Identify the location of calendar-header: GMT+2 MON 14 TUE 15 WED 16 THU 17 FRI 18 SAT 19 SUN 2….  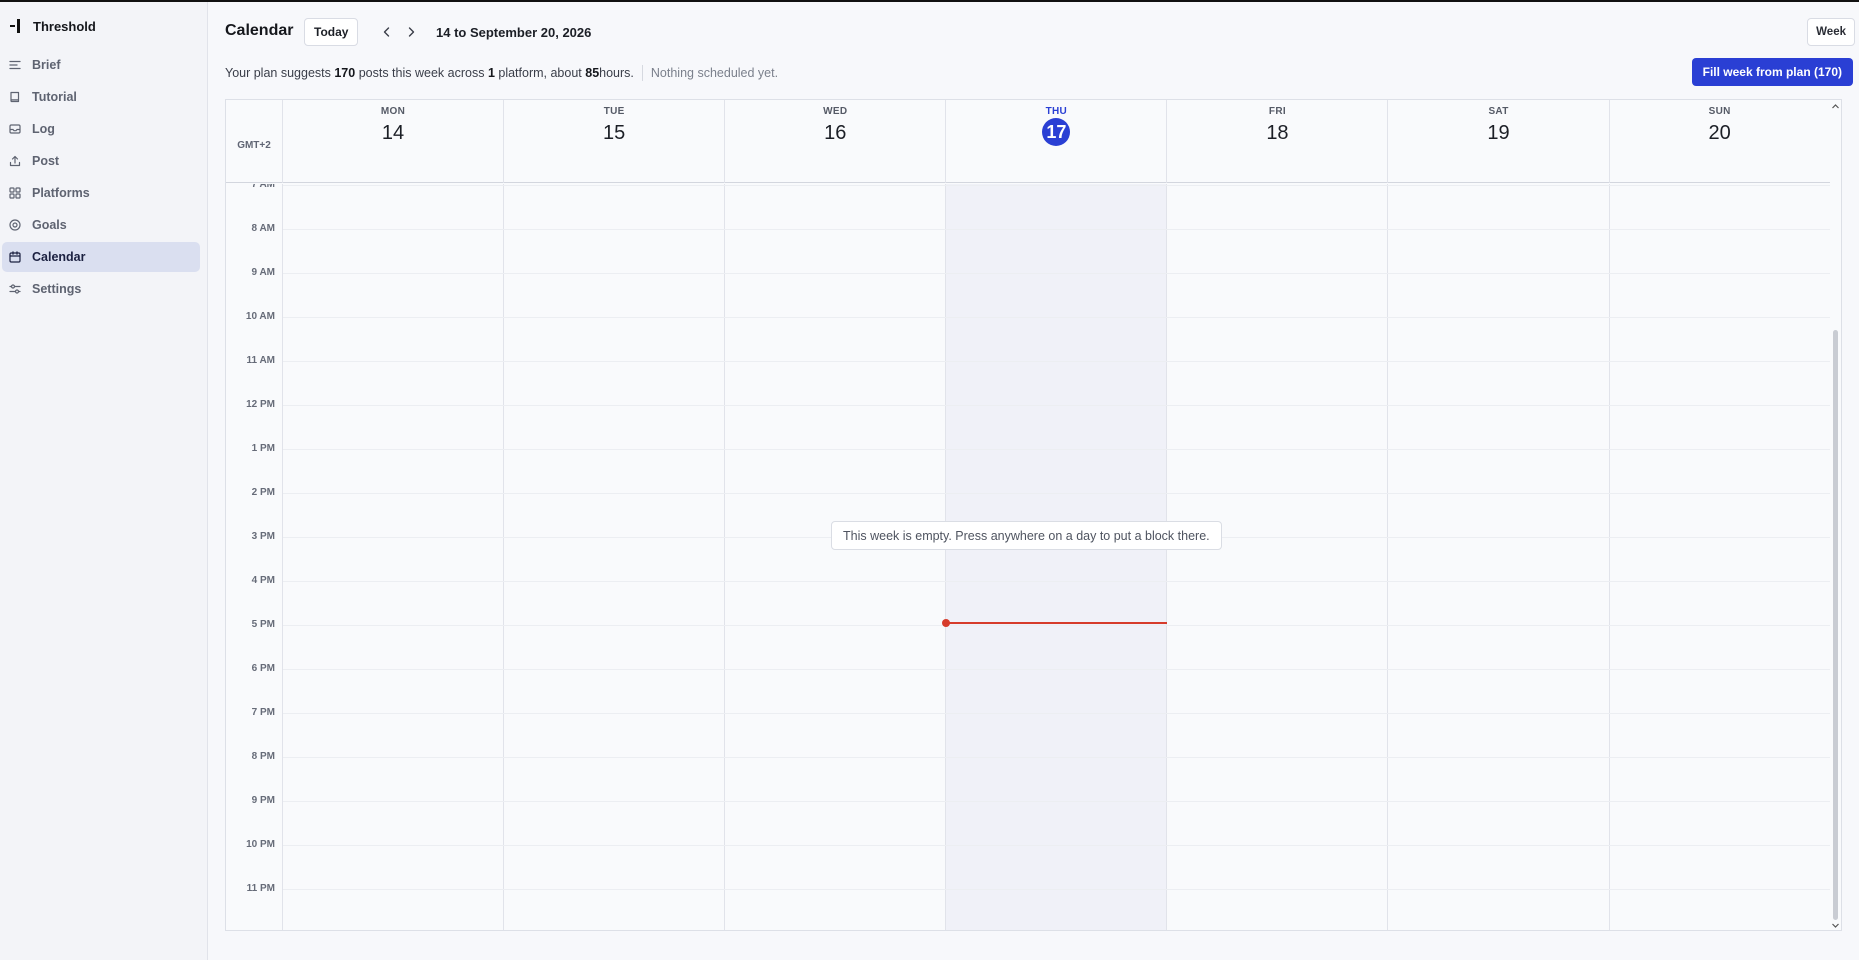
(1028, 141).